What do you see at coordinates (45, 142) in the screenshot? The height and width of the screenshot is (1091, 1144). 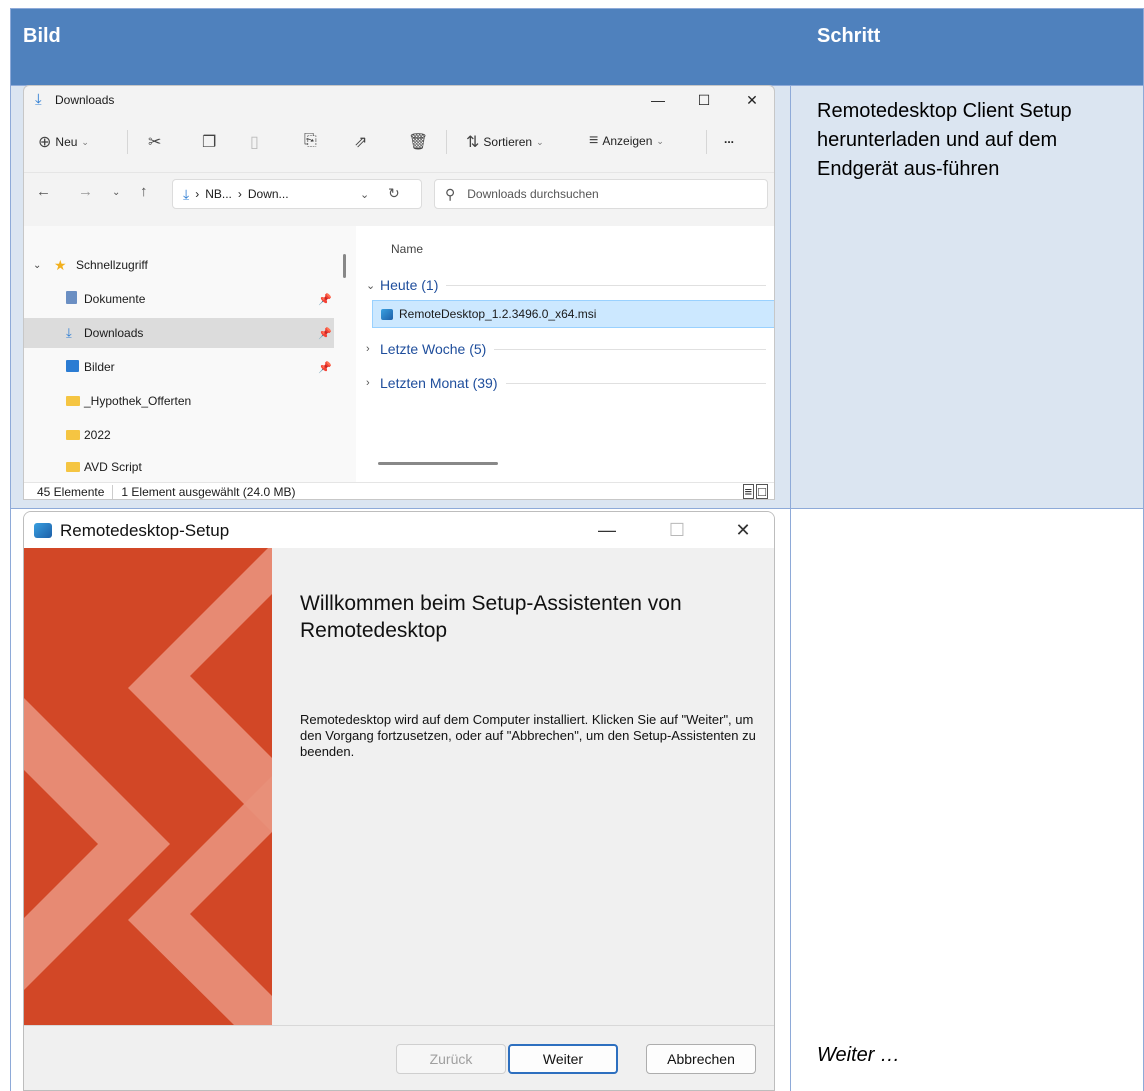 I see `plus-circle-icon: ⊕` at bounding box center [45, 142].